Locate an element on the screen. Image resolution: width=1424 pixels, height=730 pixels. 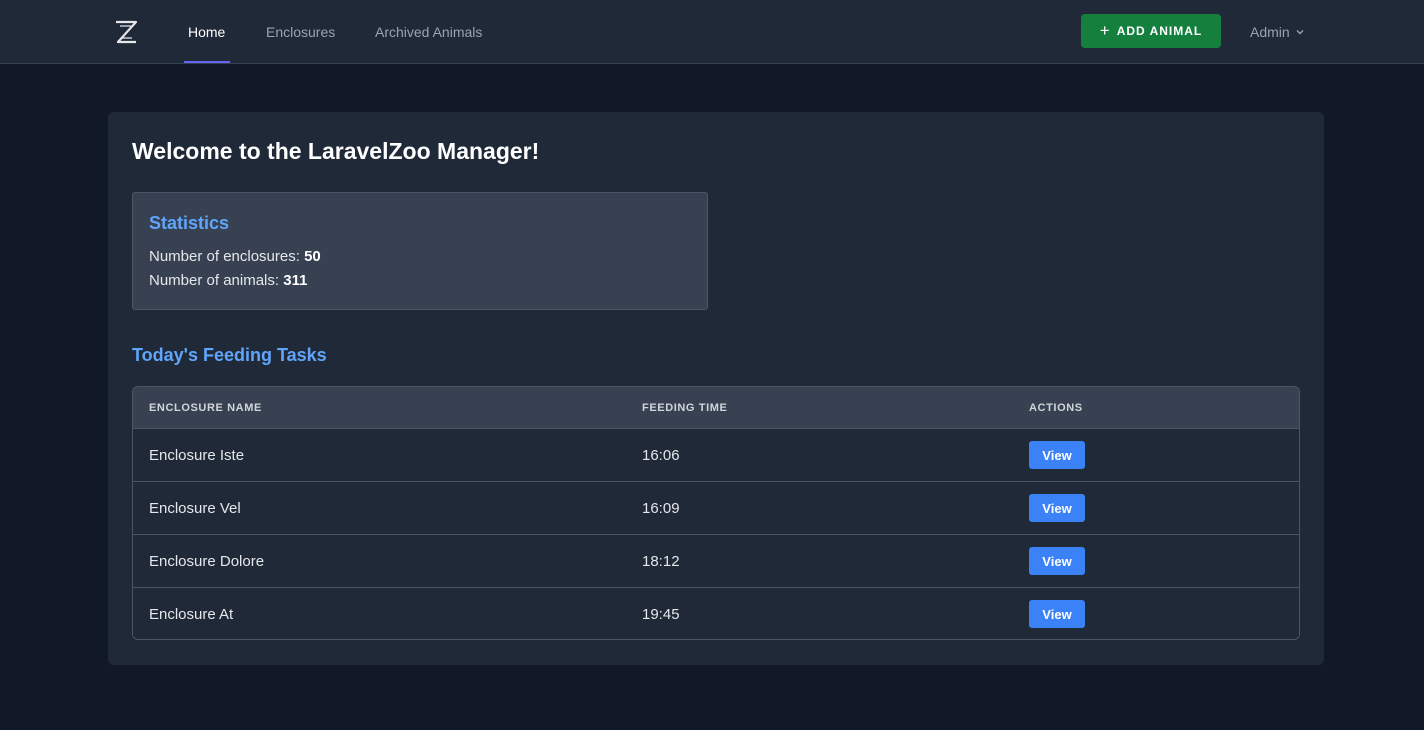
table-row: Enclosure Dolore 18:12 View is located at coordinates (716, 560).